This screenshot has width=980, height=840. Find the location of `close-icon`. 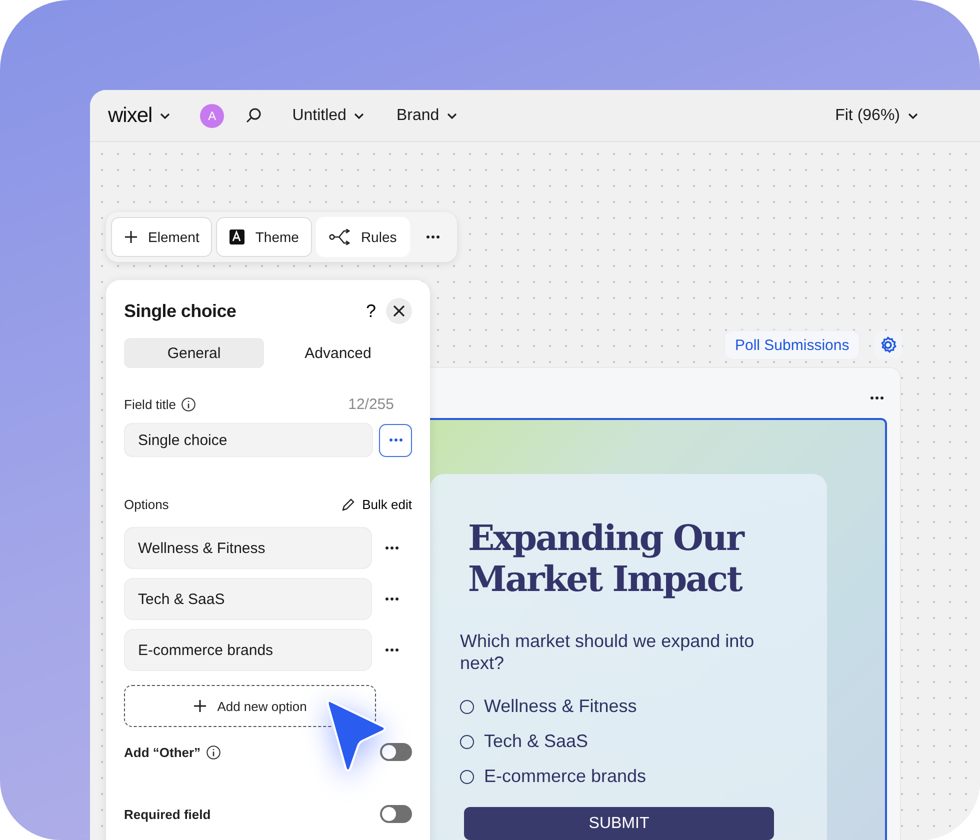

close-icon is located at coordinates (399, 311).